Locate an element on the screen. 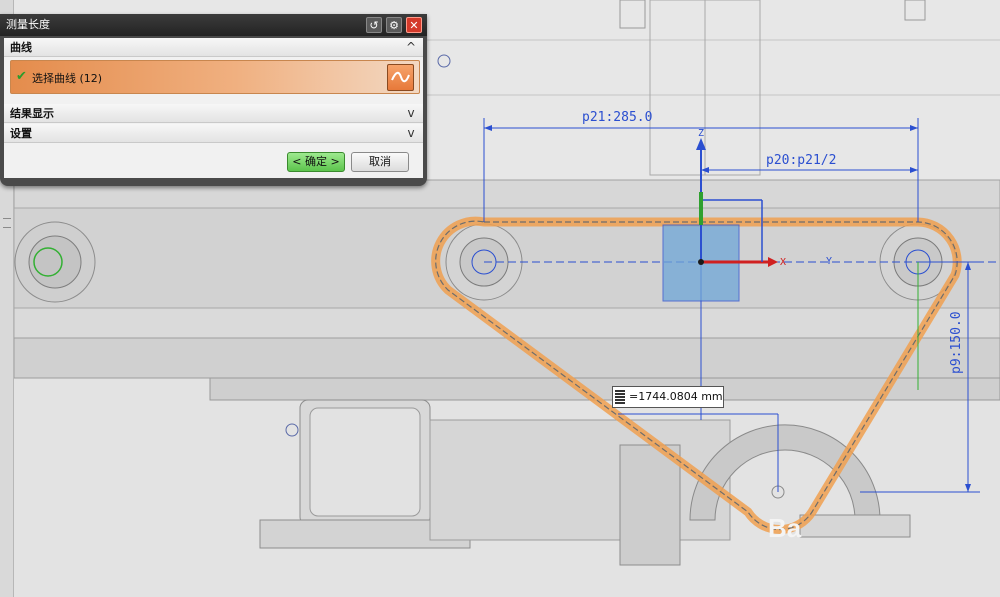 The height and width of the screenshot is (597, 1000). section-result-display: 结果显示 v is located at coordinates (213, 113).